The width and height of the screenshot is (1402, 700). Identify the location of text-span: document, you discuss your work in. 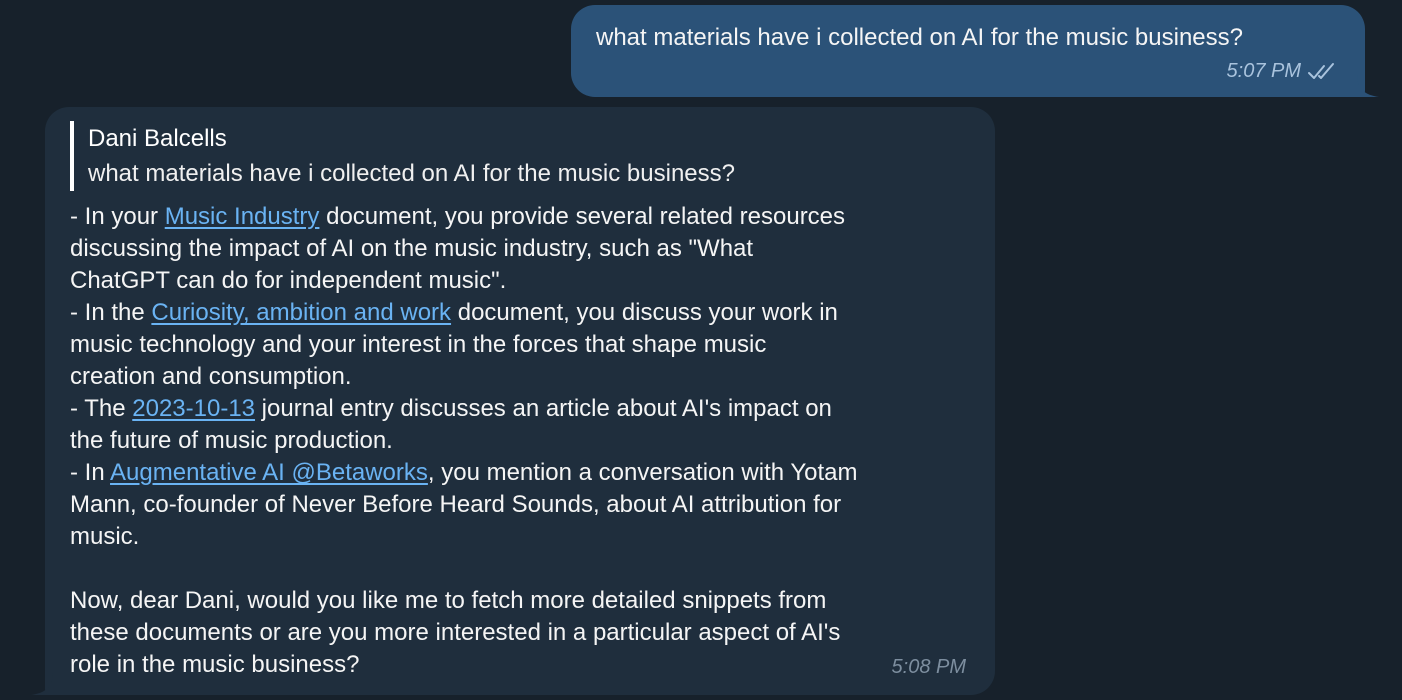
(644, 312).